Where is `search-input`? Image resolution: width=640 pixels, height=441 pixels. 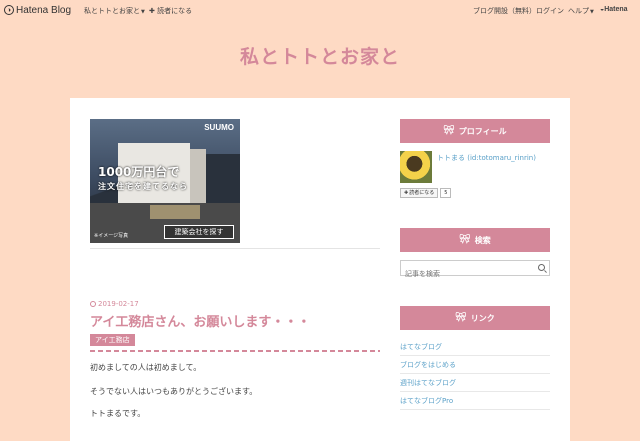 search-input is located at coordinates (466, 274).